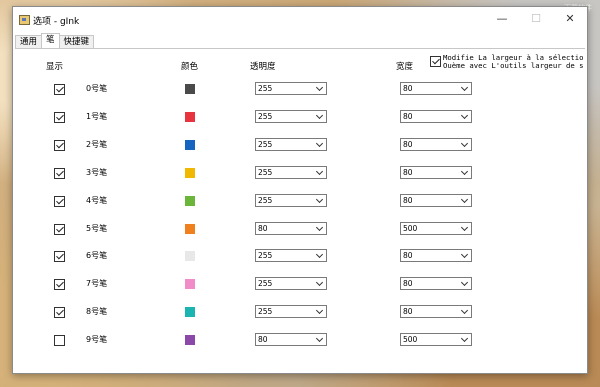  Describe the element at coordinates (97, 88) in the screenshot. I see `pen-label: 0号笔` at that location.